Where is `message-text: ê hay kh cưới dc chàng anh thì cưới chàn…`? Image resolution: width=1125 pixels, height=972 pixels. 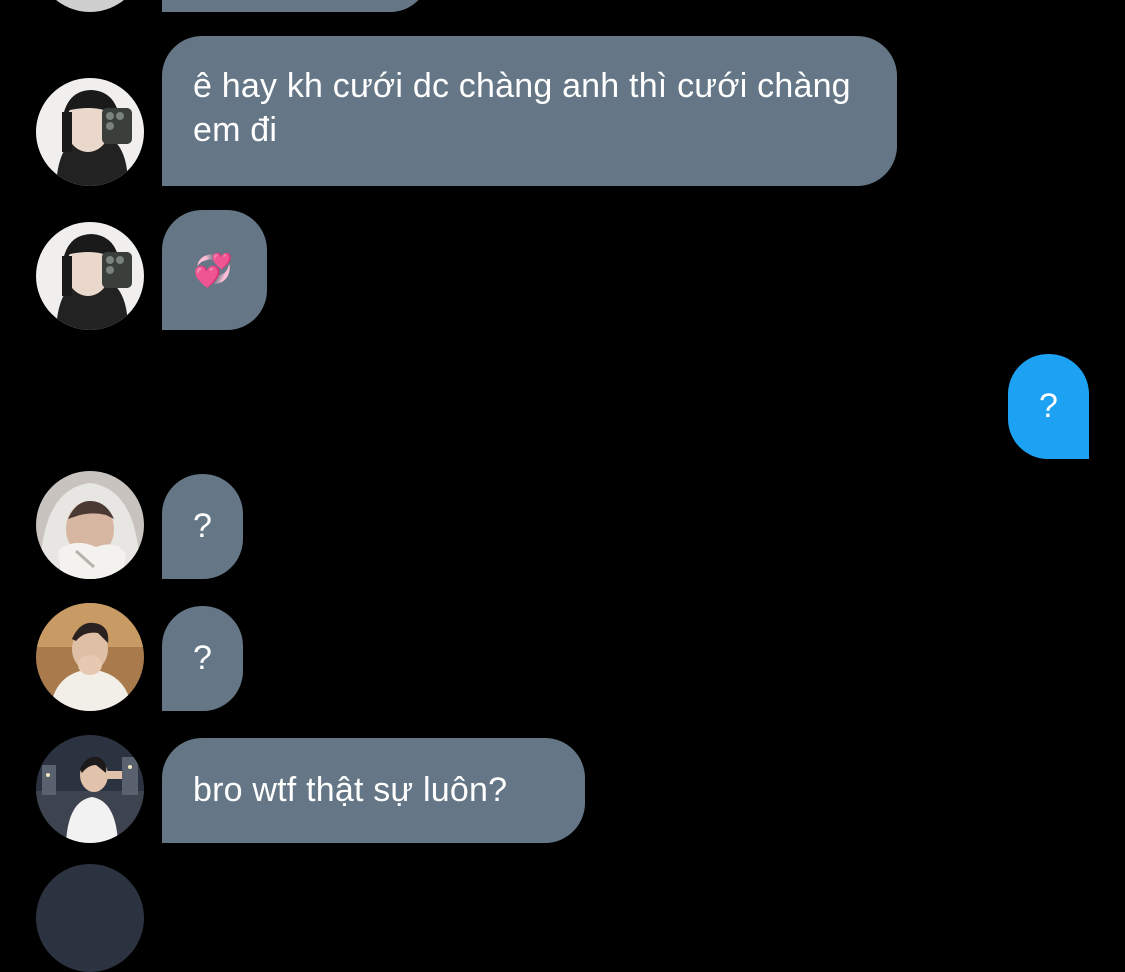 message-text: ê hay kh cưới dc chàng anh thì cưới chàn… is located at coordinates (527, 108).